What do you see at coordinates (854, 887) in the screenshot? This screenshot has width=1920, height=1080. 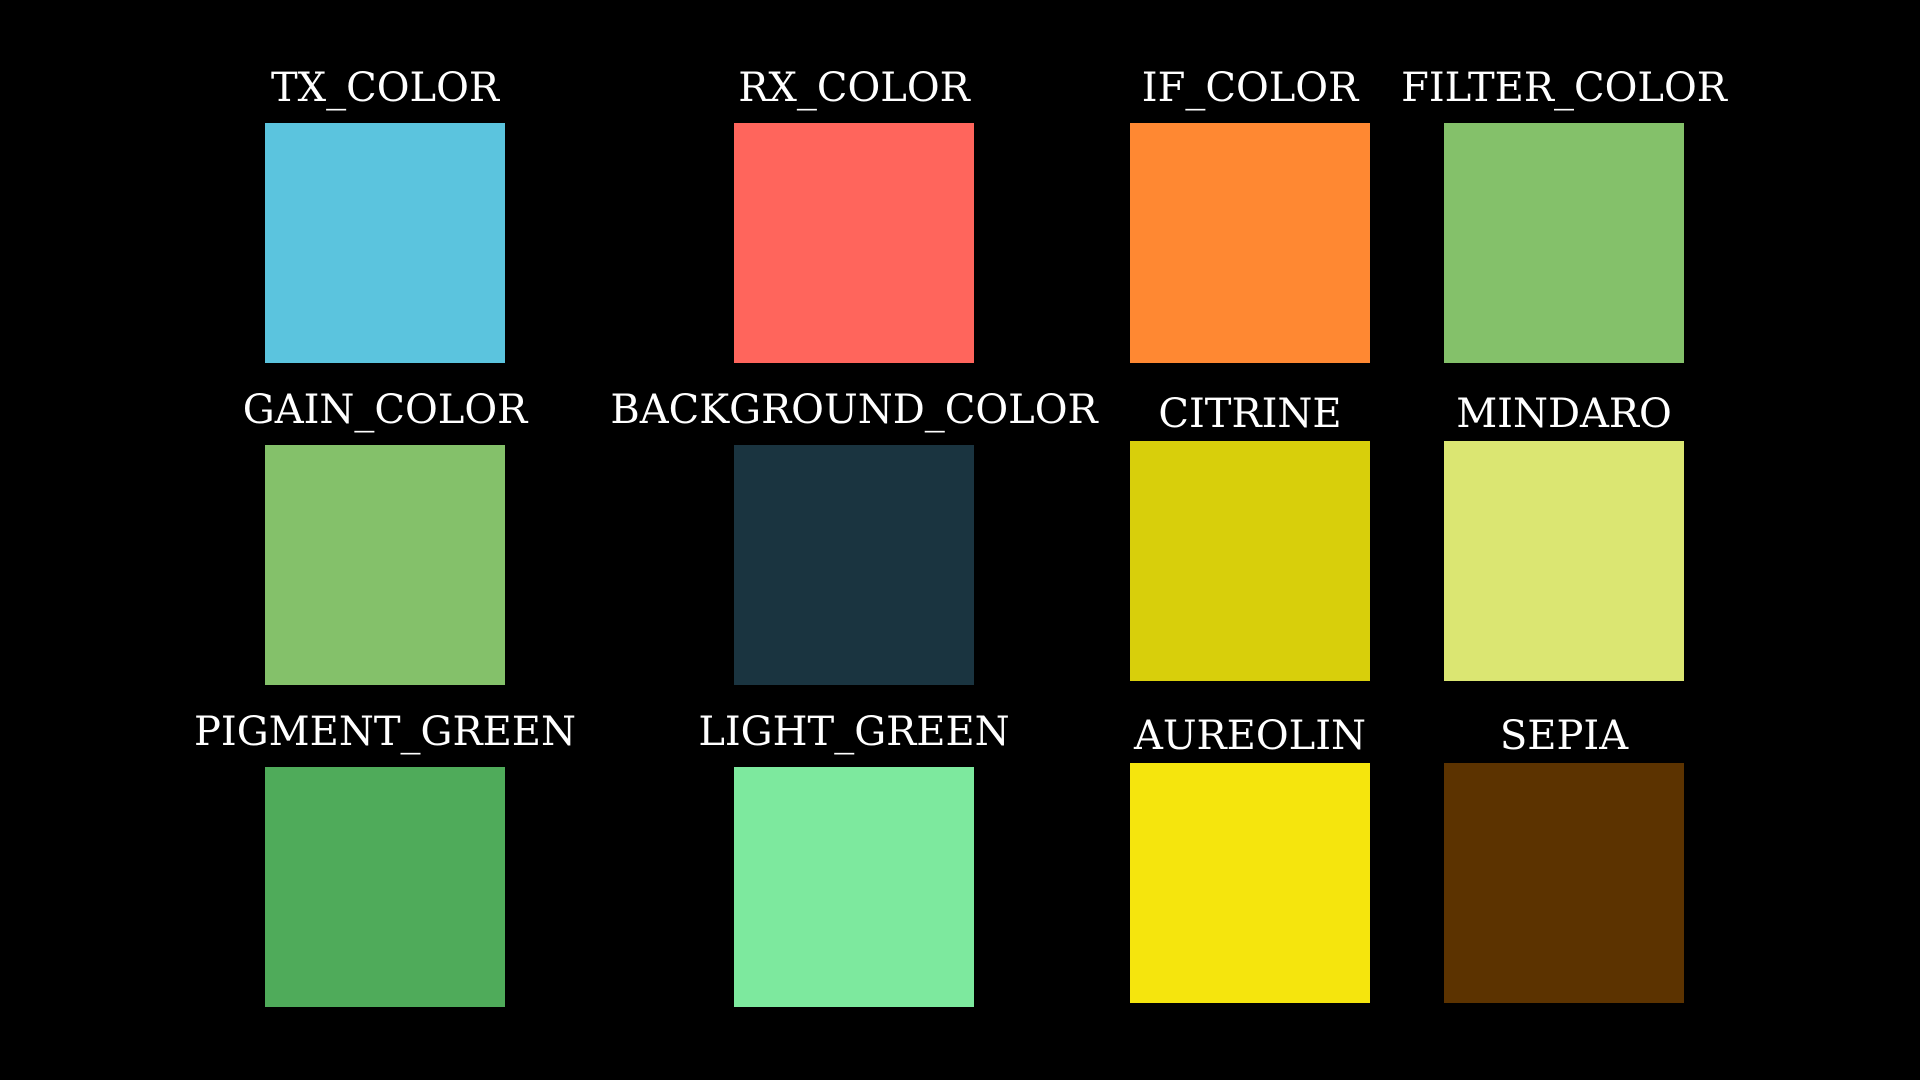 I see `swatch-light-green` at bounding box center [854, 887].